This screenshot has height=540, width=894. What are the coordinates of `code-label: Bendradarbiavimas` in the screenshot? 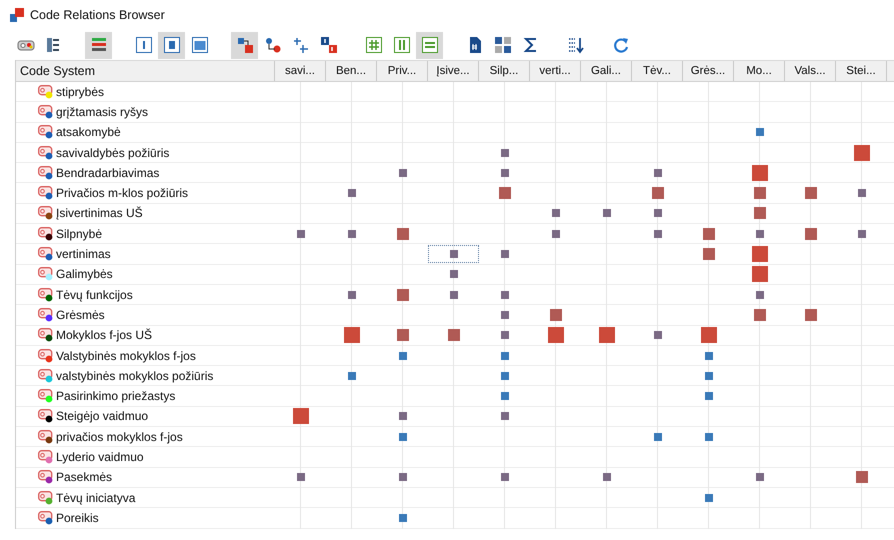 It's located at (108, 173).